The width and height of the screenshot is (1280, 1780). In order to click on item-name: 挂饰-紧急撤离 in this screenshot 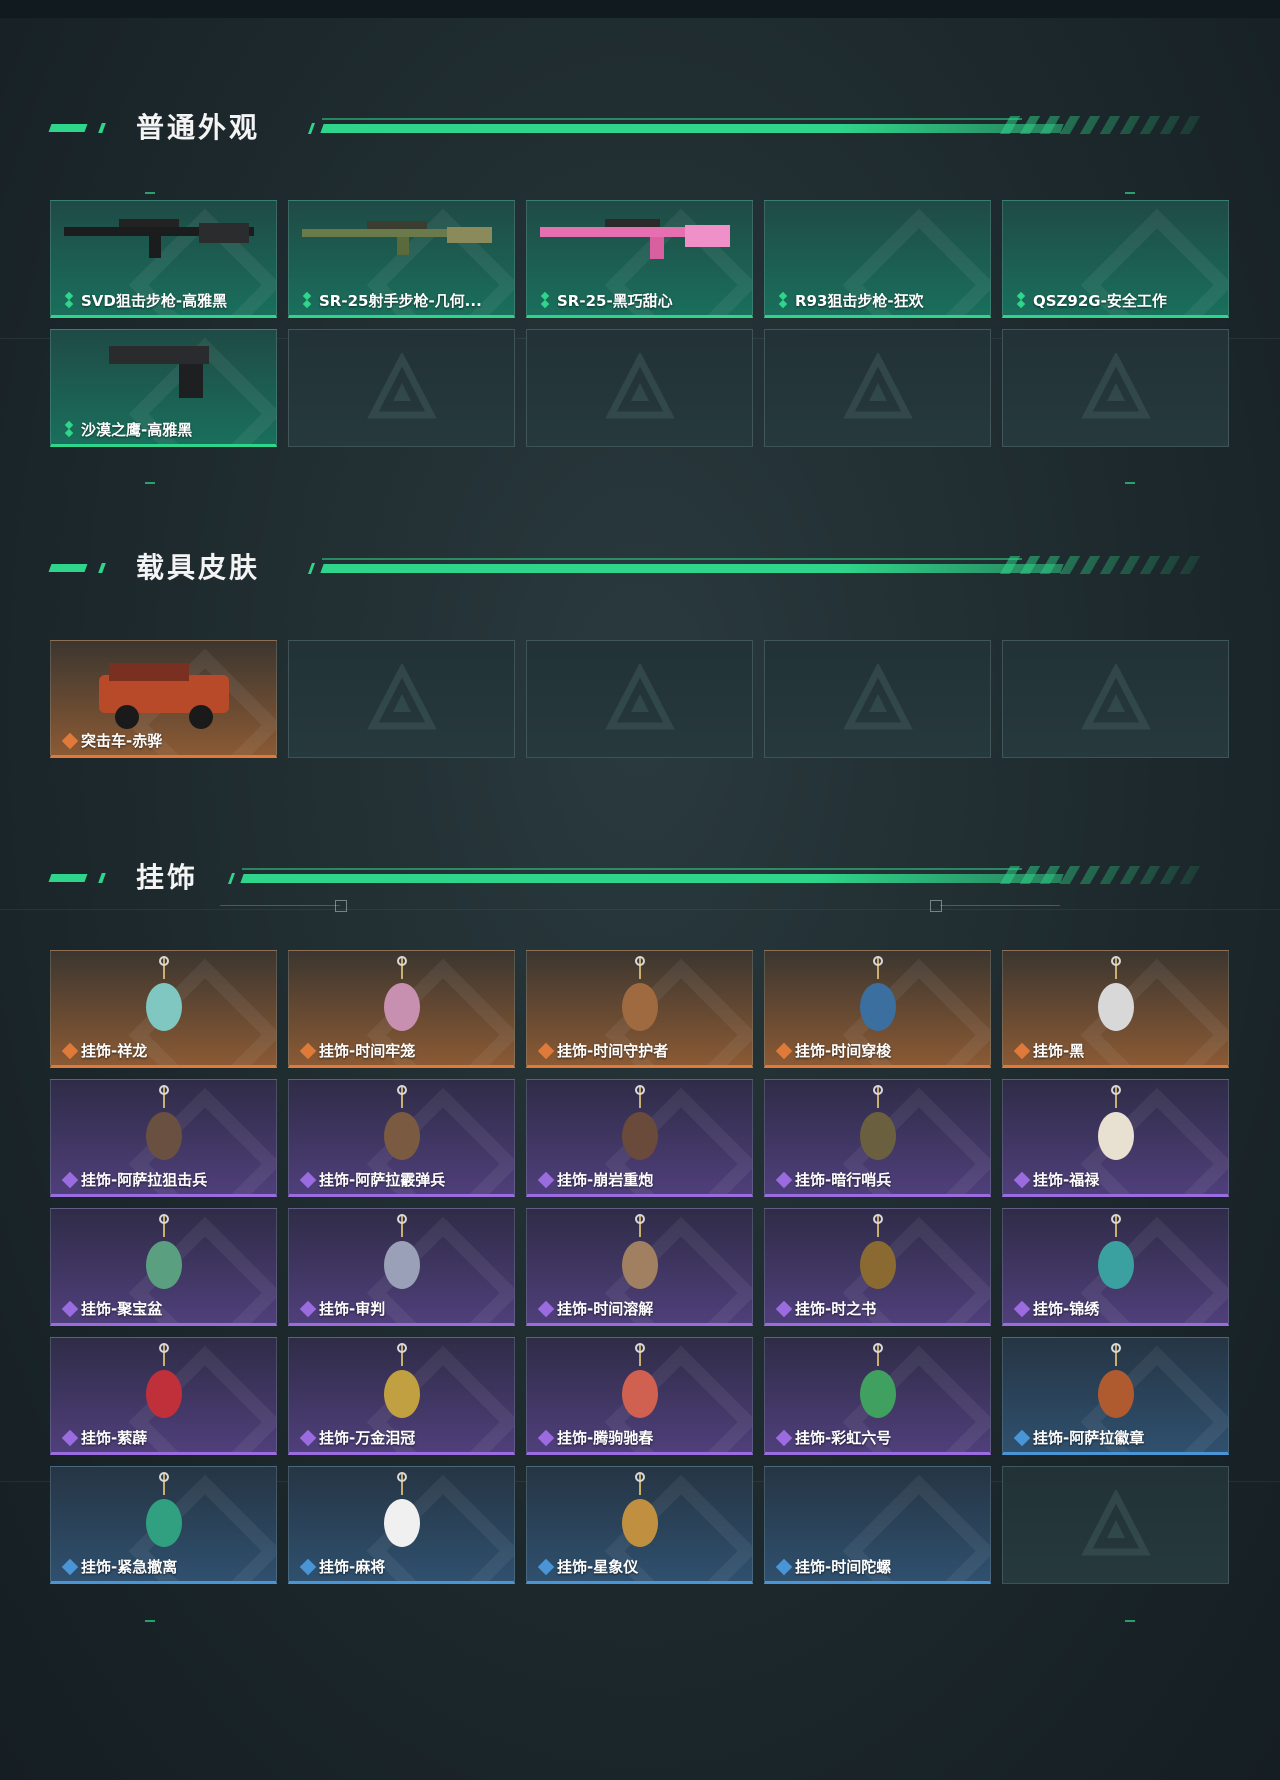, I will do `click(129, 1567)`.